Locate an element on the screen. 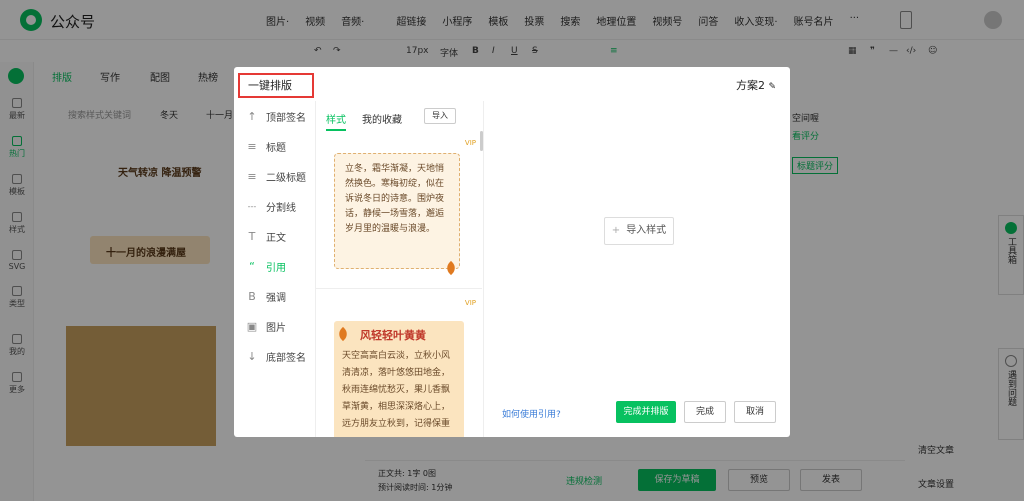  category-subtitle: ≡ 二级标题 is located at coordinates (276, 176).